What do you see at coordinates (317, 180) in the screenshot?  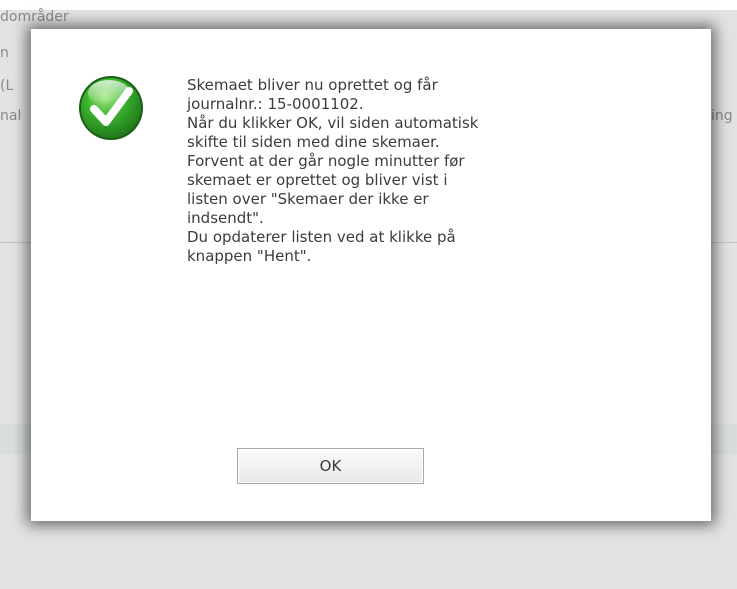 I see `message-line: skemaet er oprettet og bliver vist i` at bounding box center [317, 180].